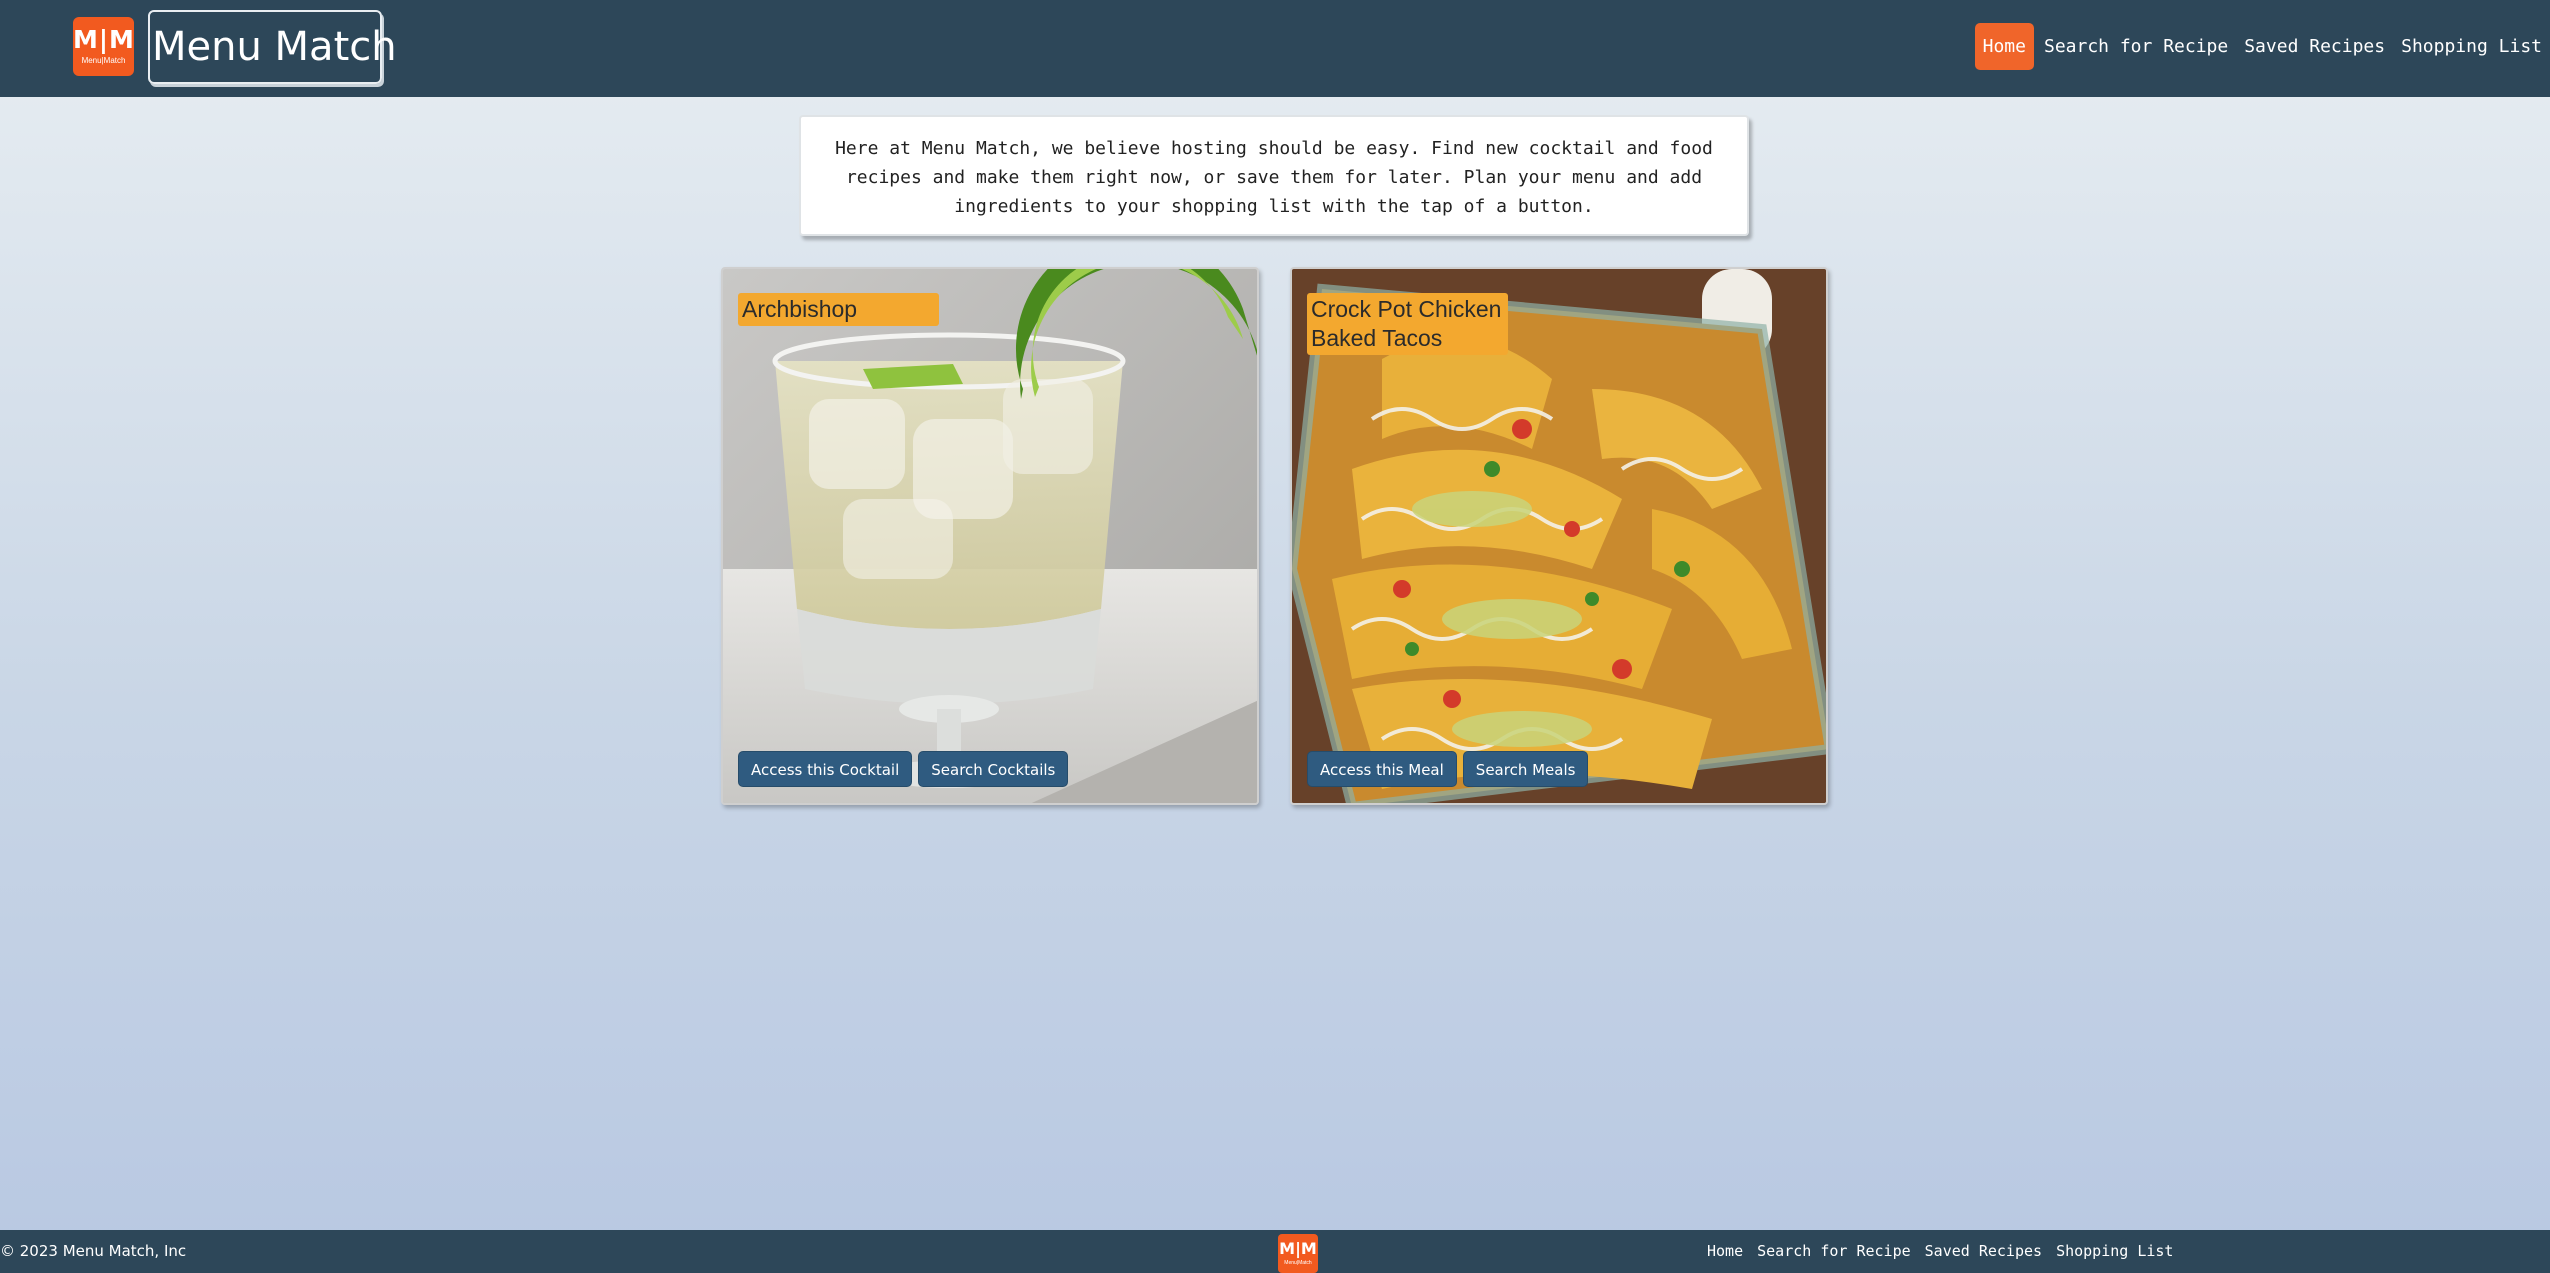  What do you see at coordinates (993, 769) in the screenshot?
I see `search-cocktails-button: Search Cocktails` at bounding box center [993, 769].